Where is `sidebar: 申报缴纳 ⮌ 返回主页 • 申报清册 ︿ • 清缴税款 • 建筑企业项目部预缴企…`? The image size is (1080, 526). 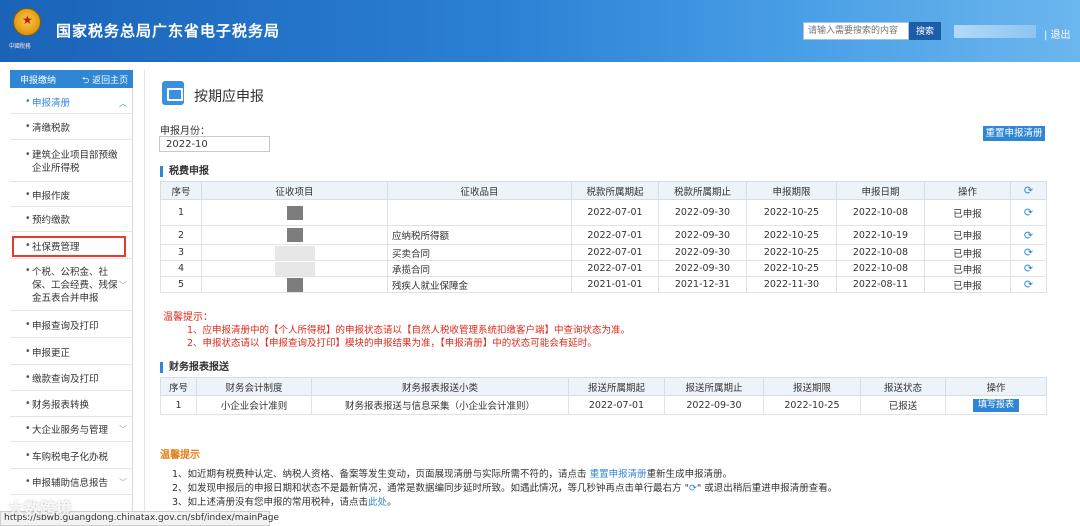
sidebar: 申报缴纳 ⮌ 返回主页 • 申报清册 ︿ • 清缴税款 • 建筑企业项目部预缴企… is located at coordinates (71, 298).